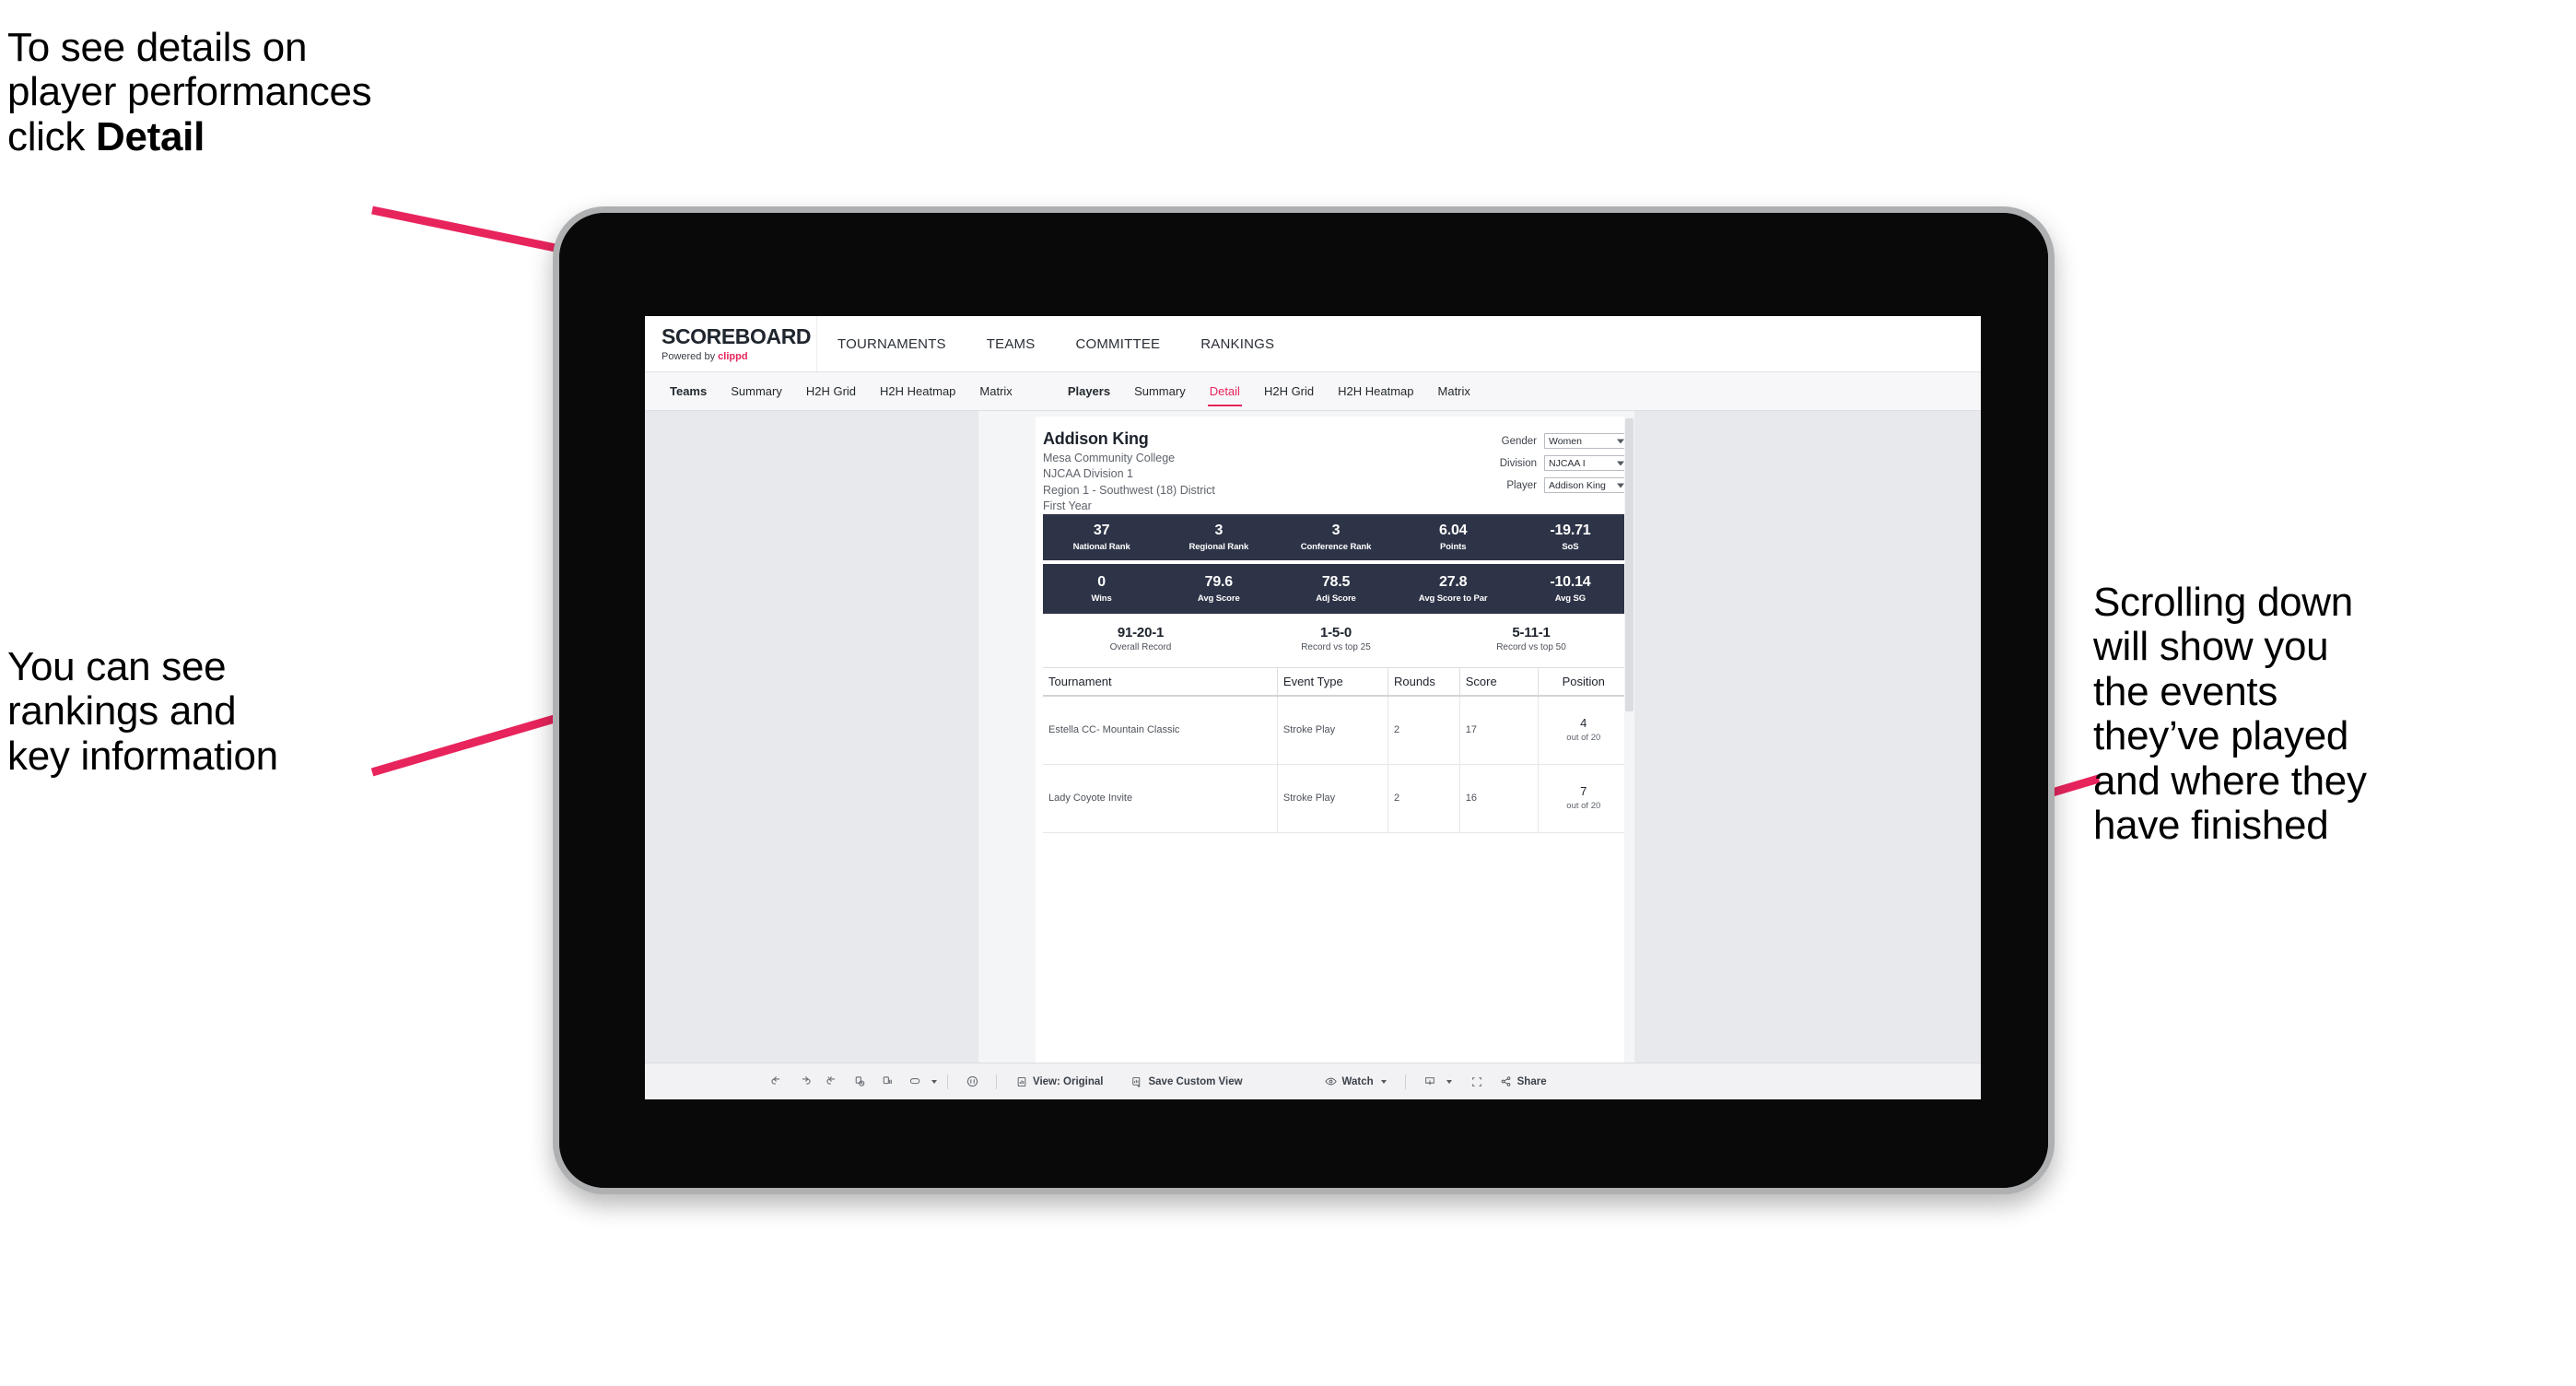 The height and width of the screenshot is (1386, 2576). What do you see at coordinates (1583, 738) in the screenshot?
I see `position-out-of: out of 20` at bounding box center [1583, 738].